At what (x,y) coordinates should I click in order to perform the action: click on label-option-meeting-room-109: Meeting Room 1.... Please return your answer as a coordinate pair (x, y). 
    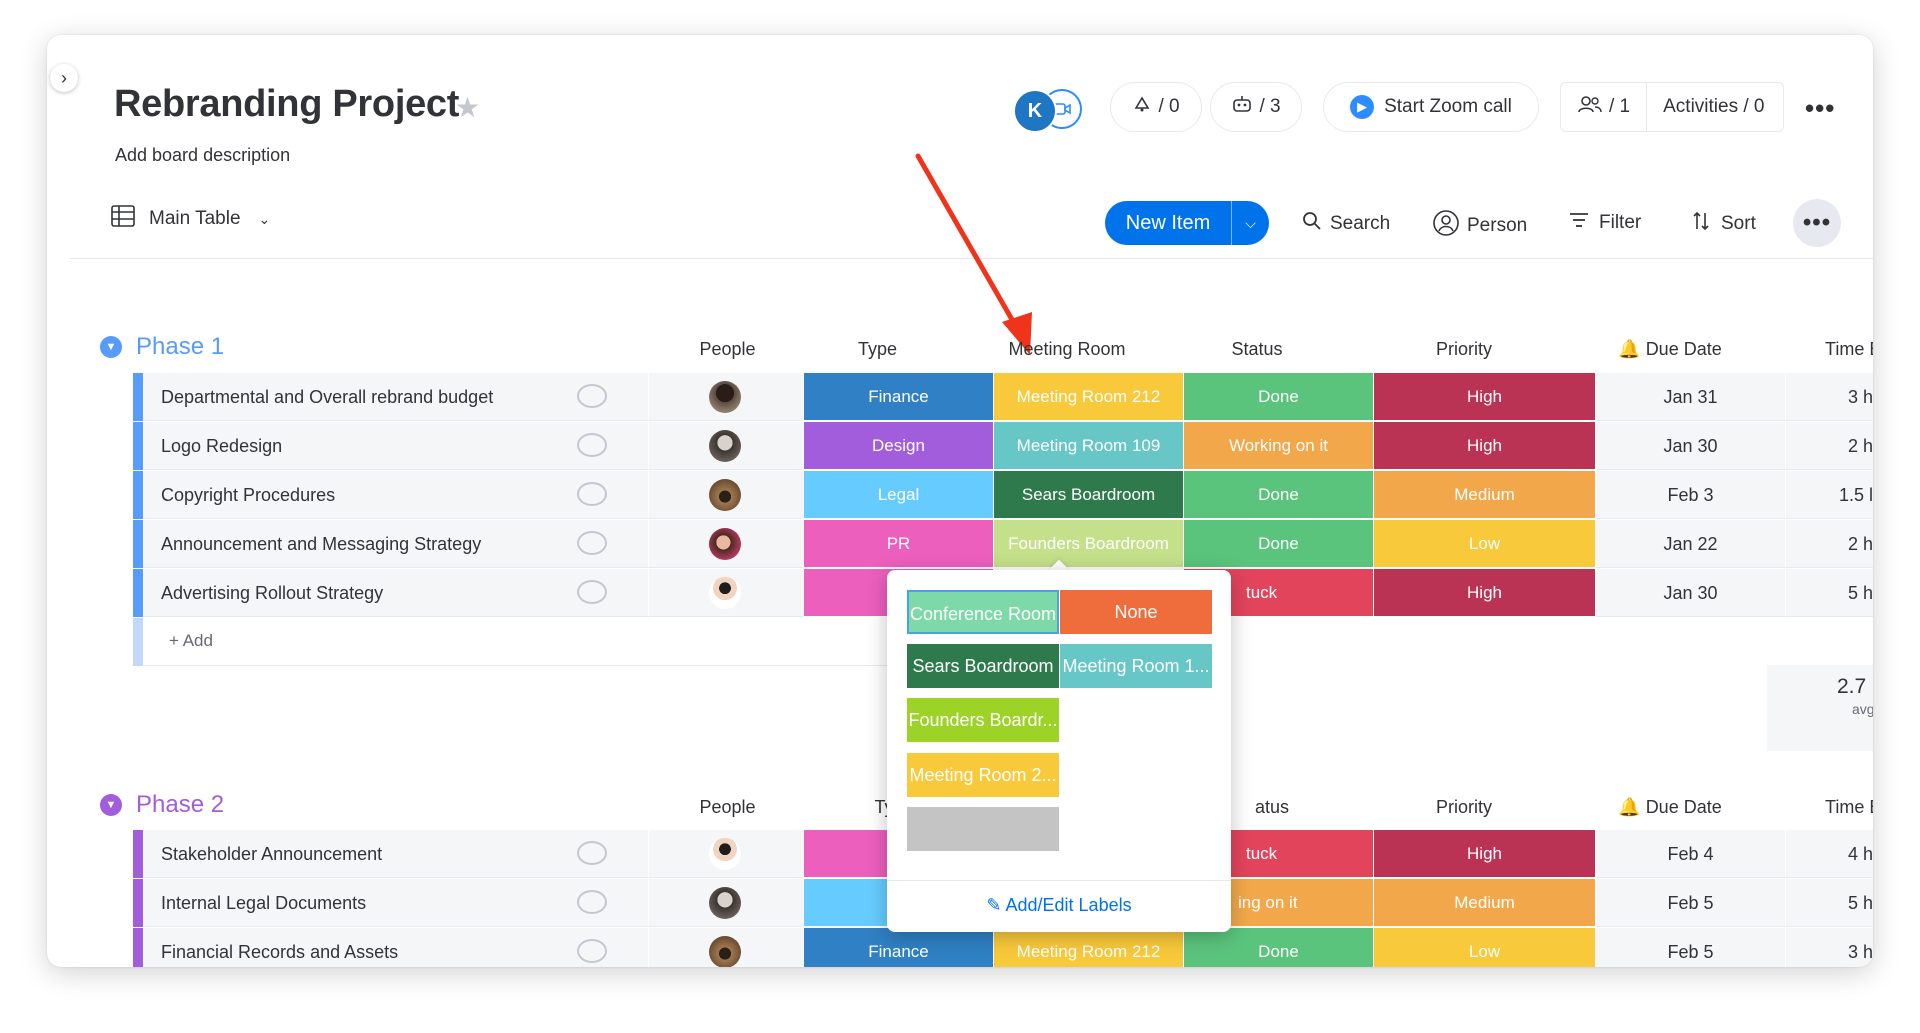
    Looking at the image, I should click on (1136, 666).